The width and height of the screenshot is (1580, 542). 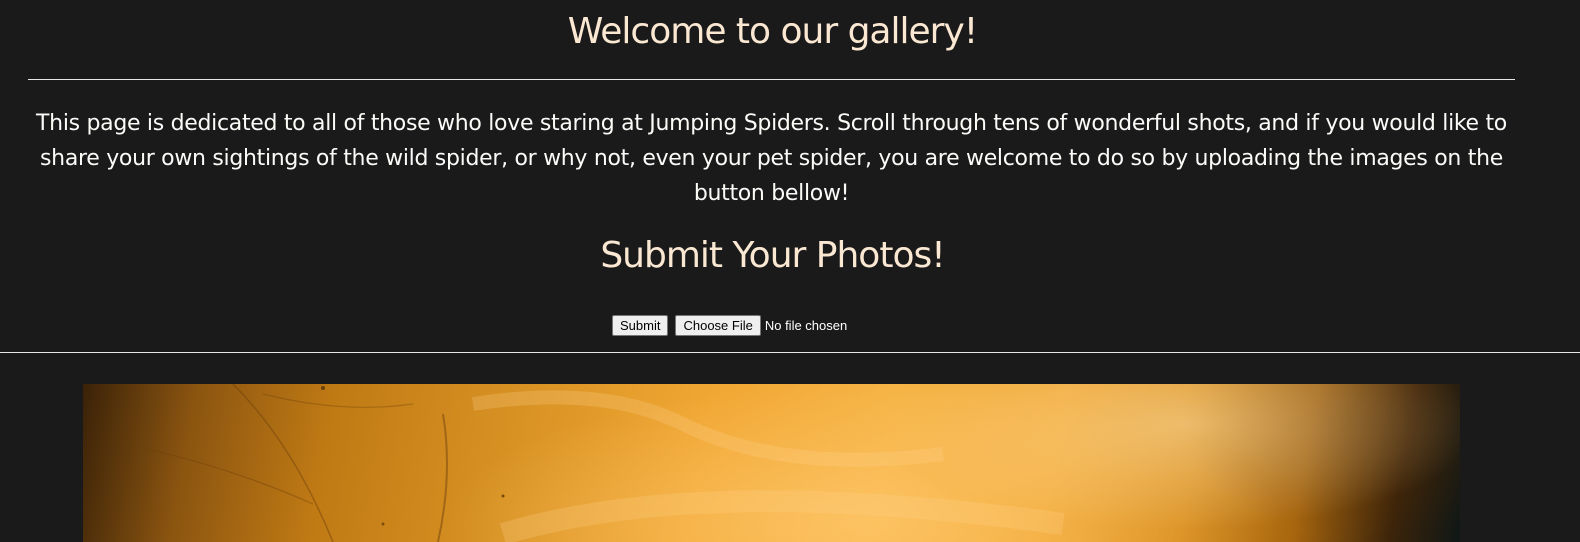 I want to click on page-title: Welcome to our gallery!, so click(x=772, y=31).